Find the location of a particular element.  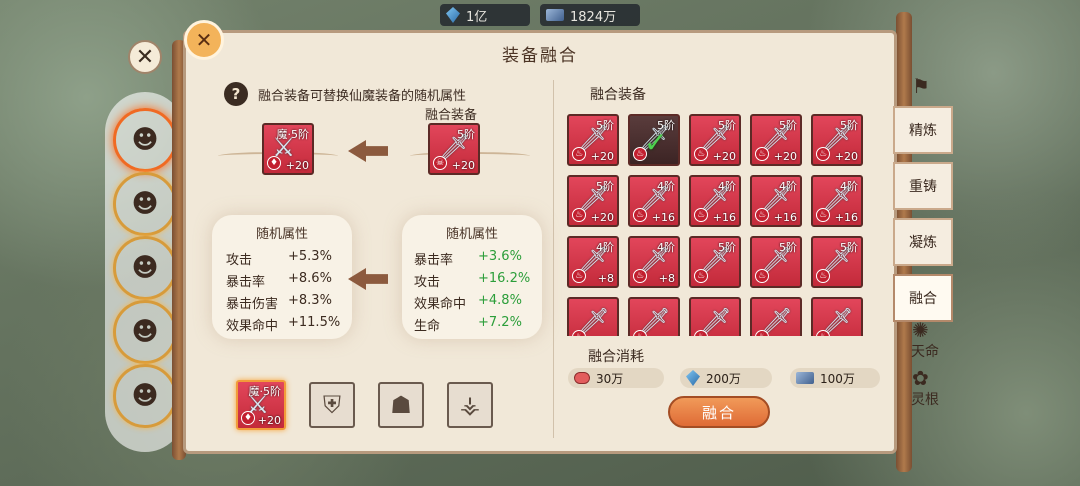

item-level: +8 is located at coordinates (666, 278).